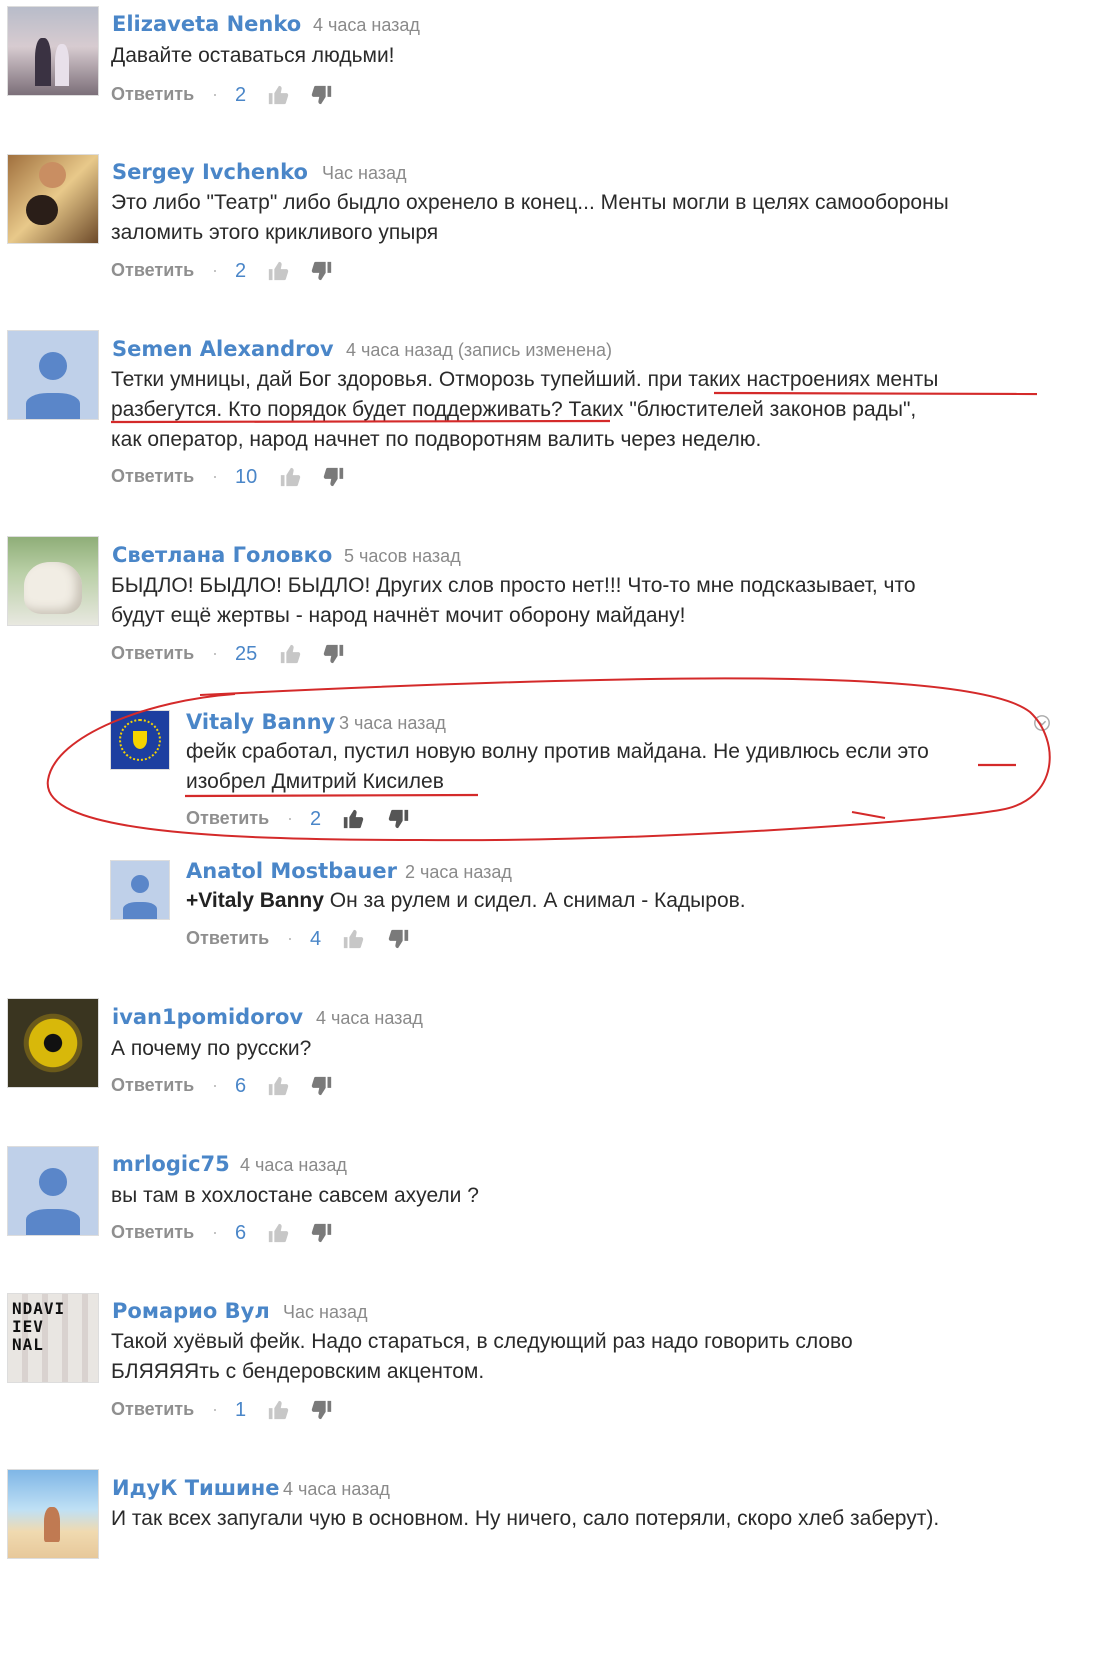  I want to click on user-mention-link: +Vitaly Banny, so click(255, 900).